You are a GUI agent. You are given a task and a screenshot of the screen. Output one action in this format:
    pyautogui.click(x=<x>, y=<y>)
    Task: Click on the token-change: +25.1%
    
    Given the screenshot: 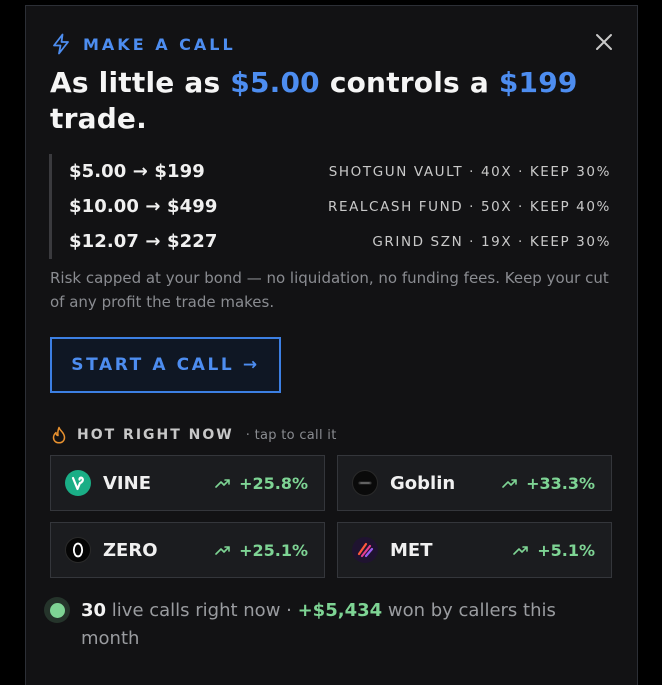 What is the action you would take?
    pyautogui.click(x=261, y=550)
    